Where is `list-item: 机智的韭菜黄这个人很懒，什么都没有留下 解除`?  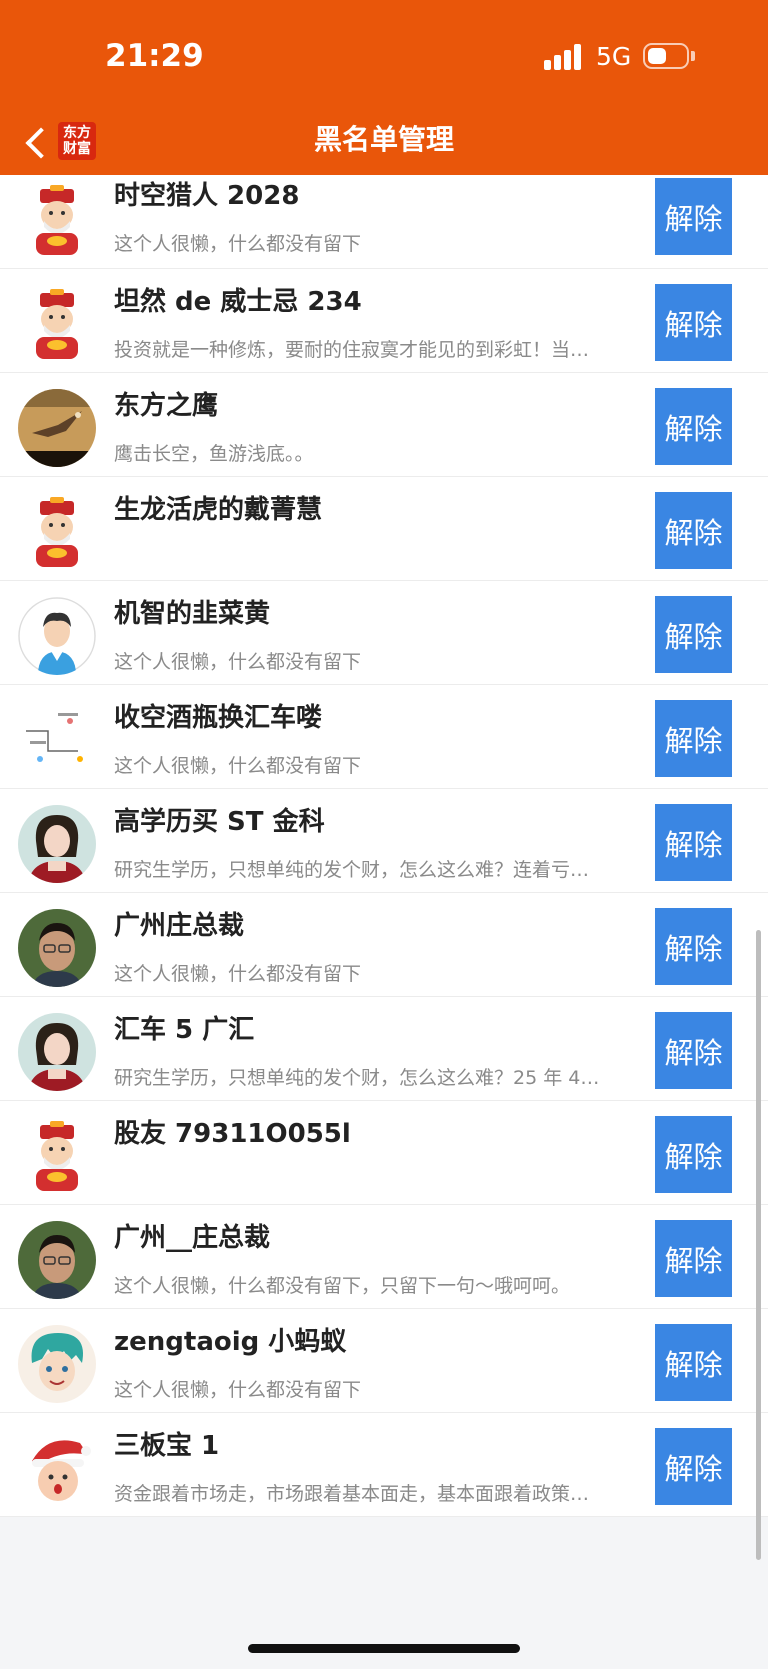
list-item: 机智的韭菜黄这个人很懒，什么都没有留下 解除 is located at coordinates (384, 633).